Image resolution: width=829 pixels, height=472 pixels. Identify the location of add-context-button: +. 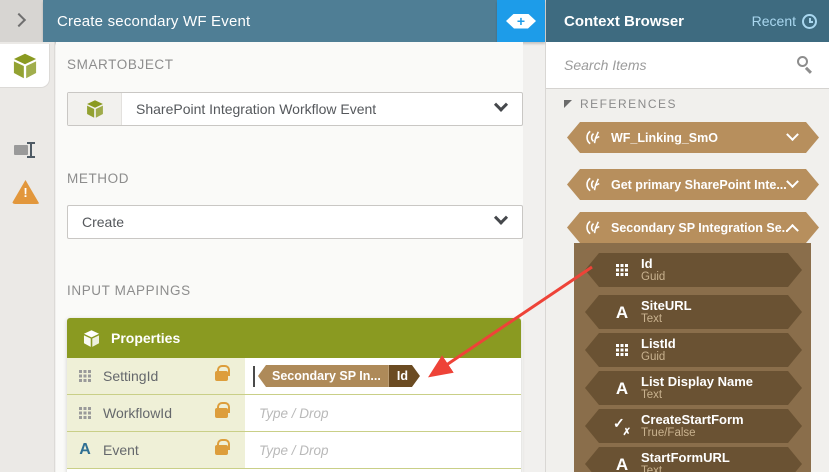
(521, 21).